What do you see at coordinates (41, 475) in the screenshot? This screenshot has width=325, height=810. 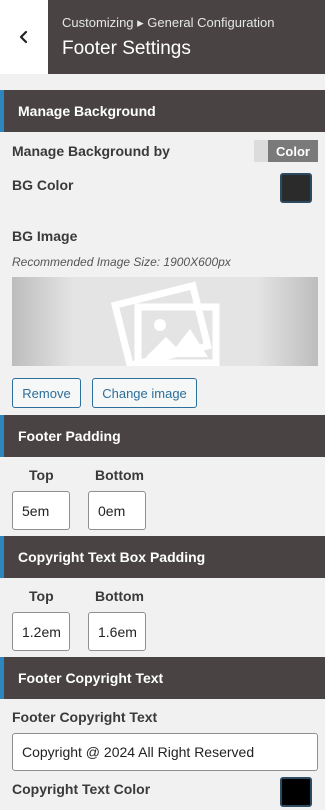 I see `footer-padding-top-label: Top` at bounding box center [41, 475].